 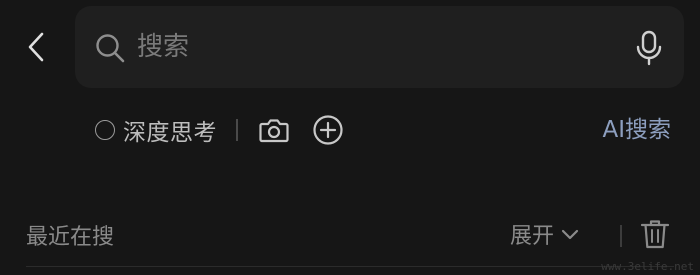 I want to click on search-input, so click(x=372, y=47).